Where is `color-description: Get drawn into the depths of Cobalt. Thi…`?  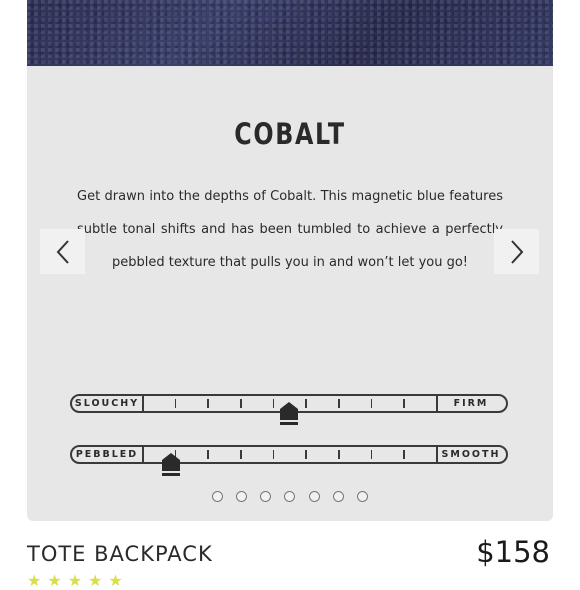
color-description: Get drawn into the depths of Cobalt. Thi… is located at coordinates (290, 229).